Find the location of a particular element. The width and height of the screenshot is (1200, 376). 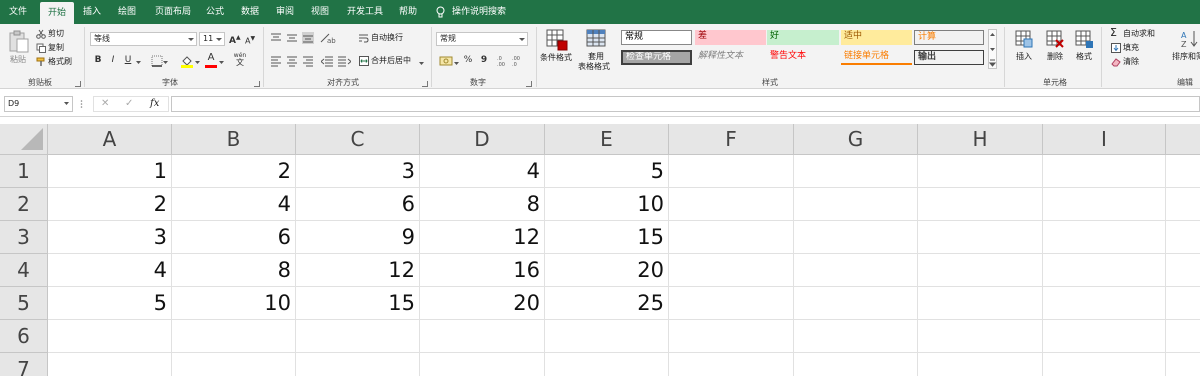

percent-button: % is located at coordinates (468, 60).